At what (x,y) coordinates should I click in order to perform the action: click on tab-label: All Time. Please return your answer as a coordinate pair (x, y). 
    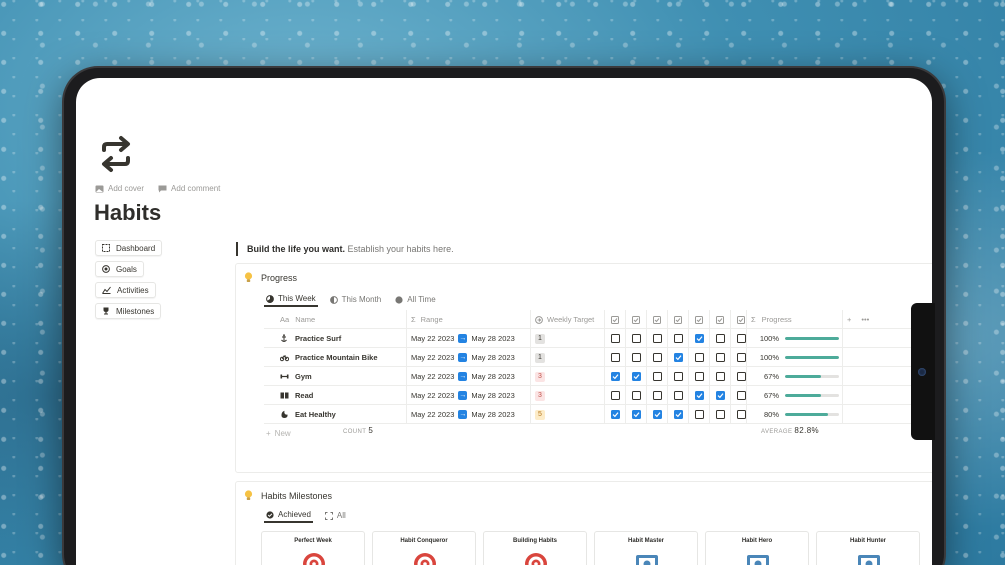
    Looking at the image, I should click on (421, 299).